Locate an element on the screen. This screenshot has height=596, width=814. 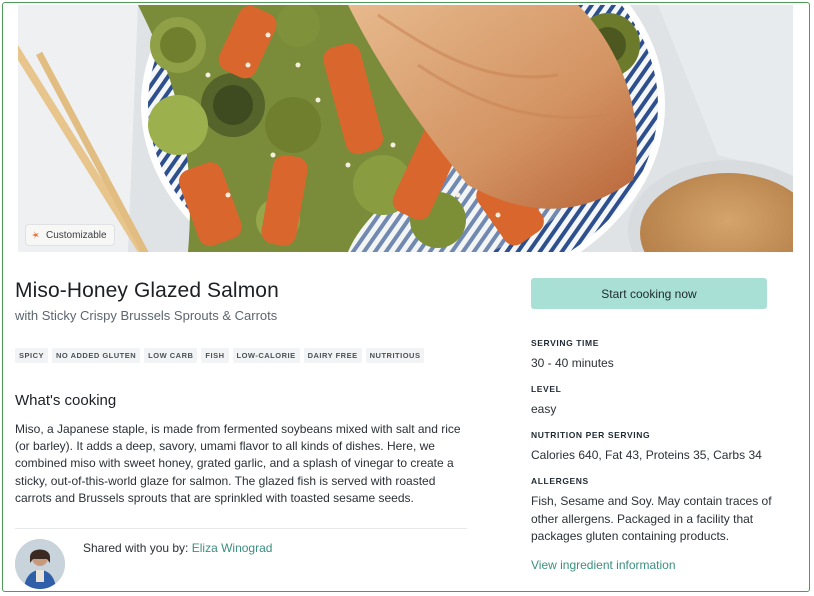
level-block: LEVEL easy is located at coordinates (651, 401).